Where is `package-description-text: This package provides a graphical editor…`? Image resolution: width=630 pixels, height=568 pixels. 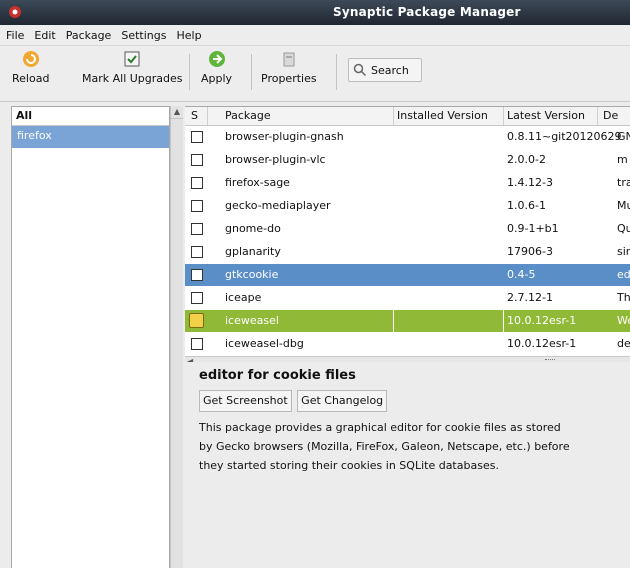 package-description-text: This package provides a graphical editor… is located at coordinates (409, 446).